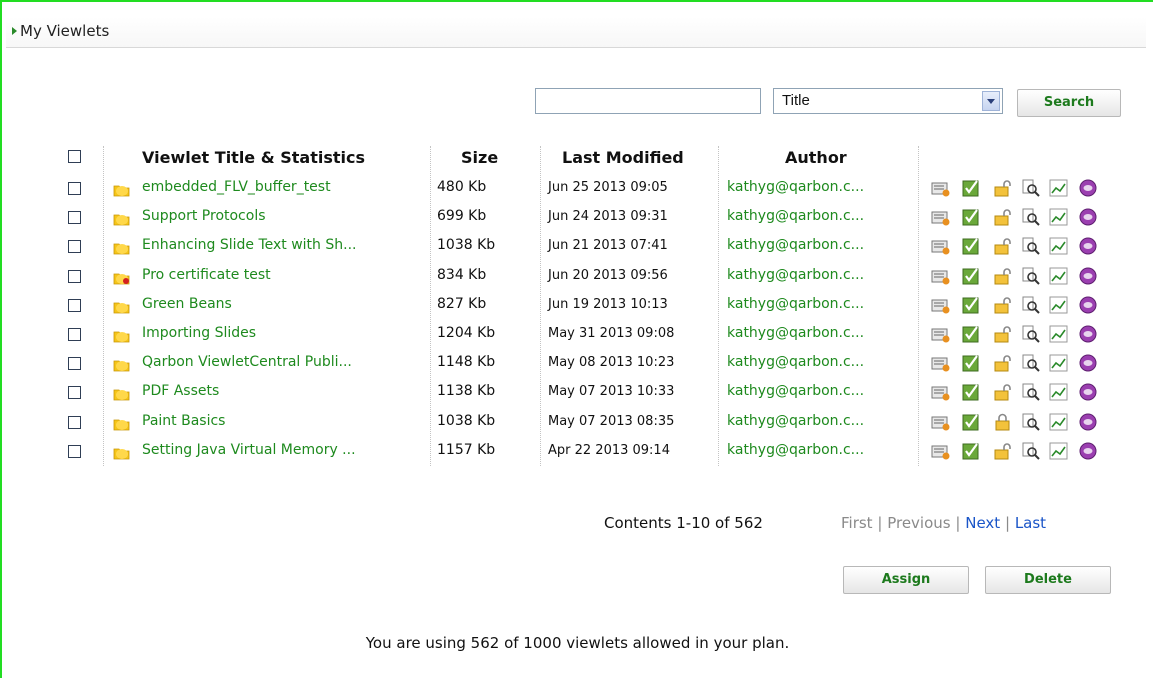 This screenshot has height=680, width=1155. What do you see at coordinates (1048, 580) in the screenshot?
I see `delete-button: Delete` at bounding box center [1048, 580].